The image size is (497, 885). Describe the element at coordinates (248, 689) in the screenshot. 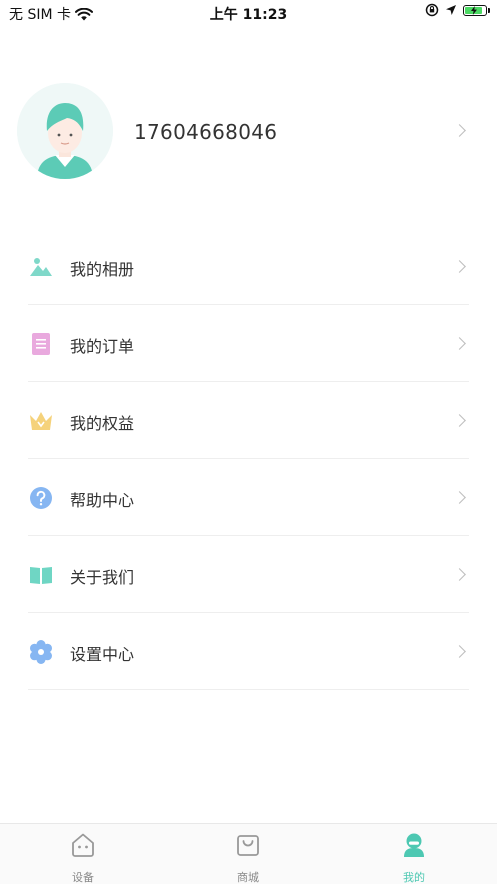

I see `divider` at that location.